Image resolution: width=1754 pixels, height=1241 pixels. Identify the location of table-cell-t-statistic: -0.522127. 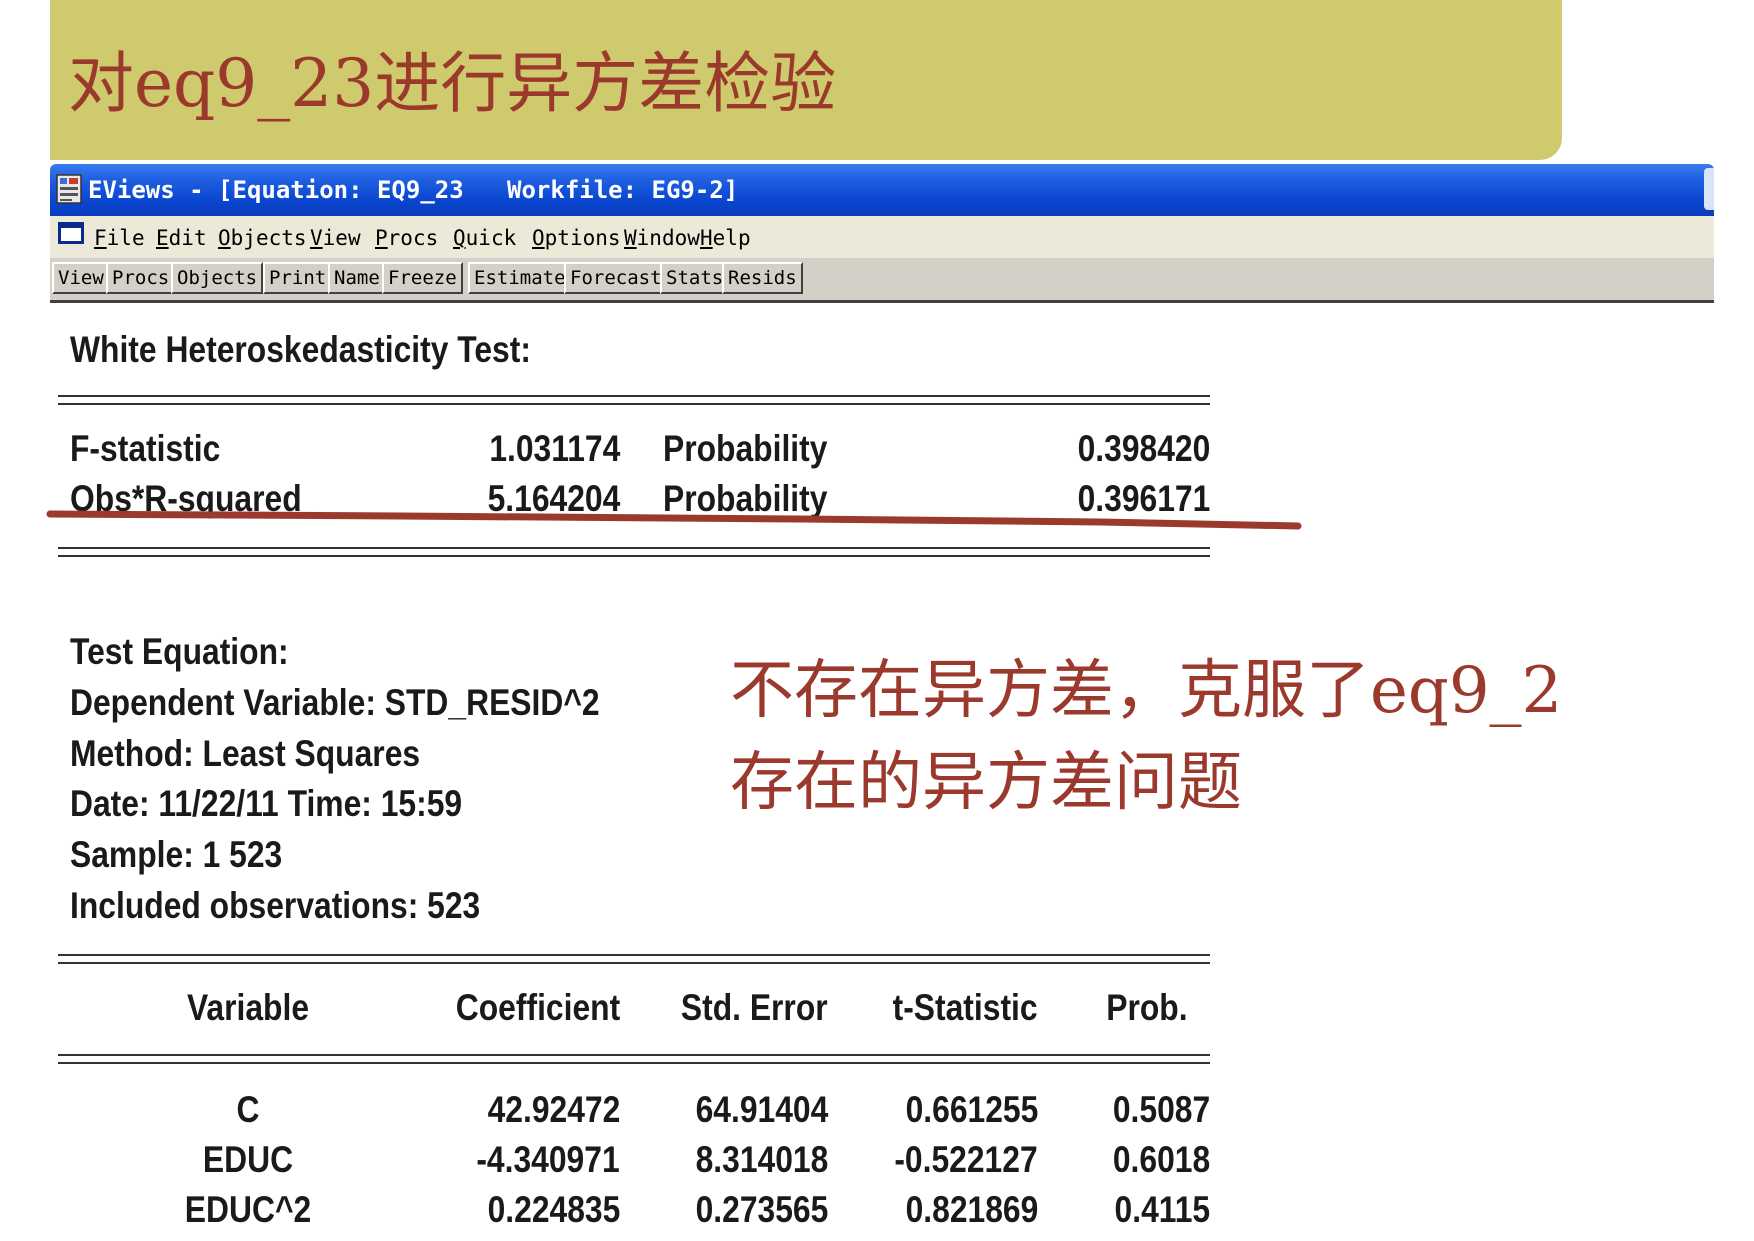
(966, 1159).